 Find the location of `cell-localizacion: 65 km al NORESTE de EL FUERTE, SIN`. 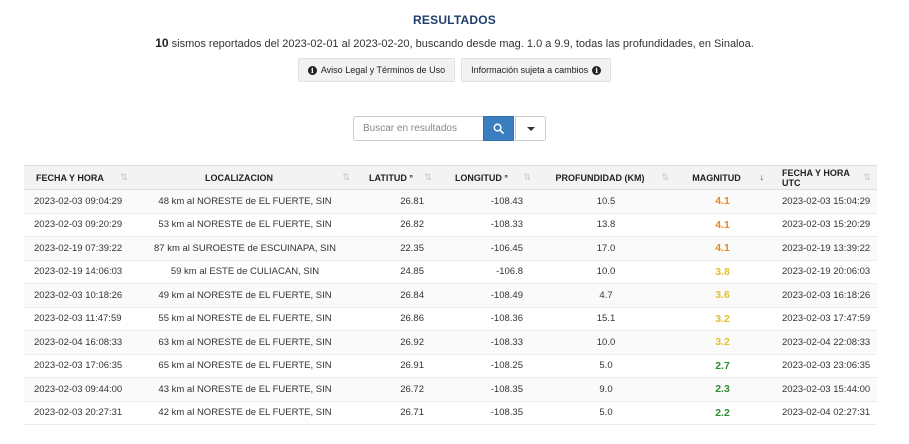

cell-localizacion: 65 km al NORESTE de EL FUERTE, SIN is located at coordinates (245, 366).